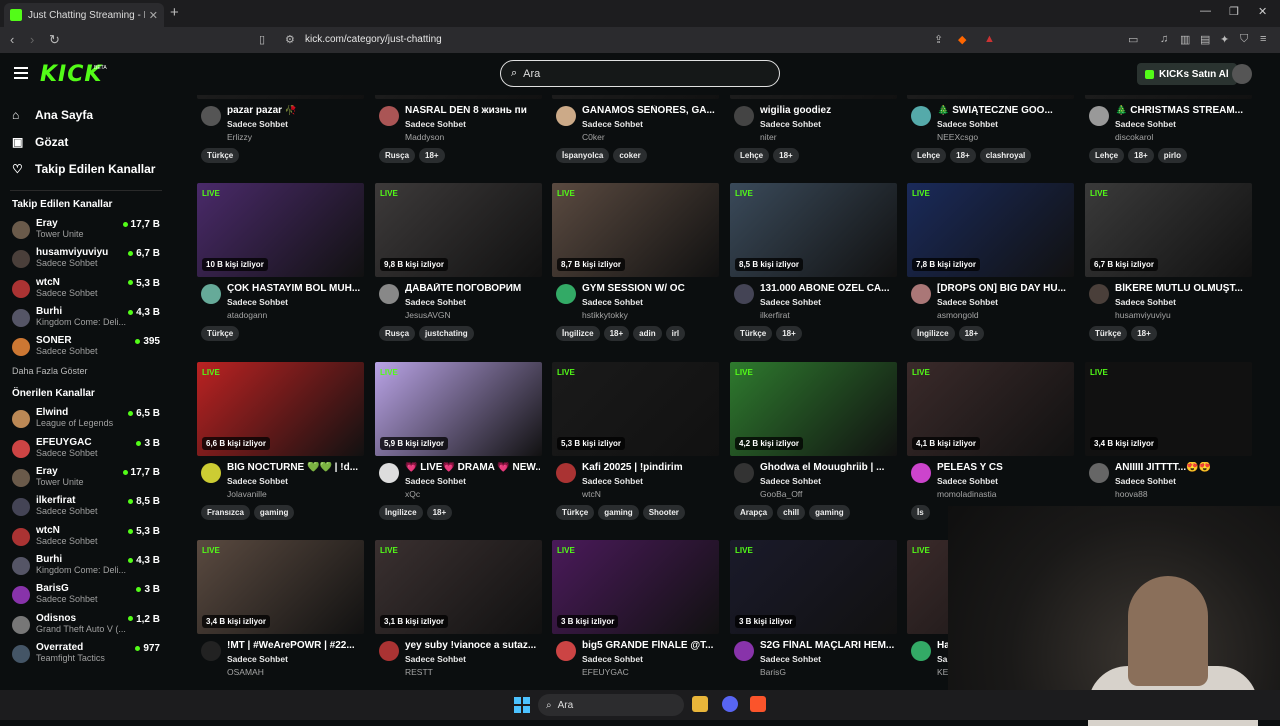 The image size is (1280, 726). I want to click on stream-thumbnail: LIVE 3 B kişi izliyor, so click(813, 587).